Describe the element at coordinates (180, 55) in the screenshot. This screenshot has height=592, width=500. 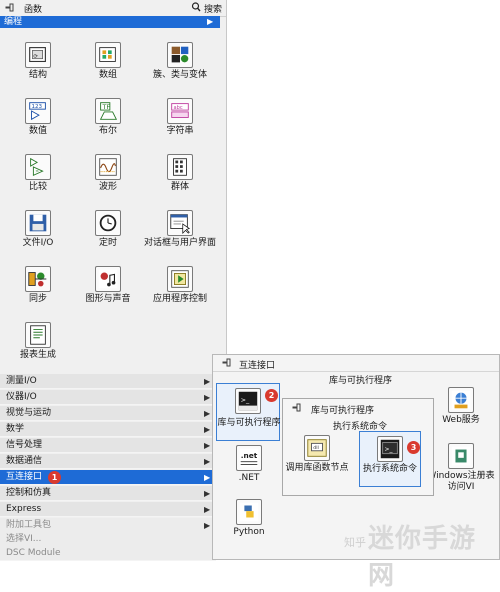
I see `cluster-class-variant-icon` at that location.